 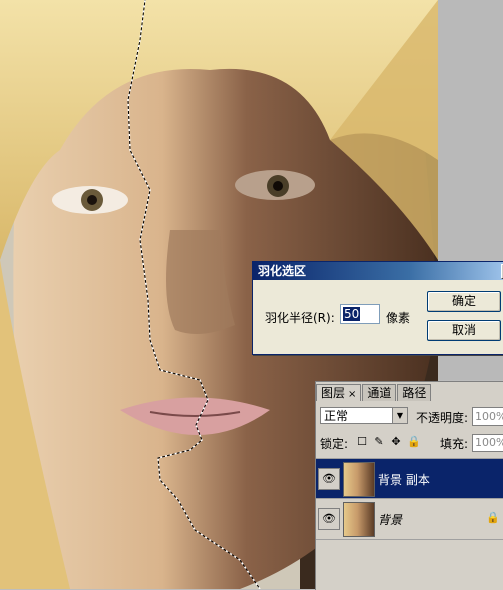 What do you see at coordinates (390, 520) in the screenshot?
I see `layer-name: 背景` at bounding box center [390, 520].